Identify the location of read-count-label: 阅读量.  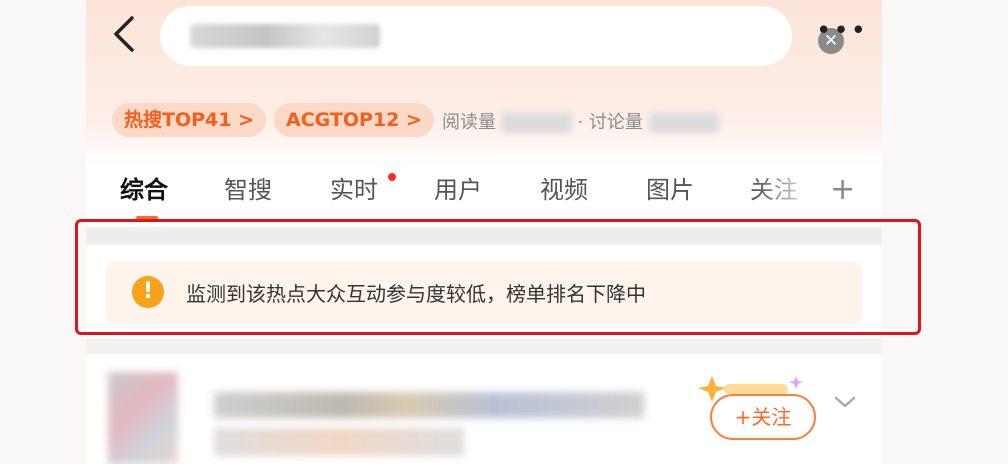
(469, 122).